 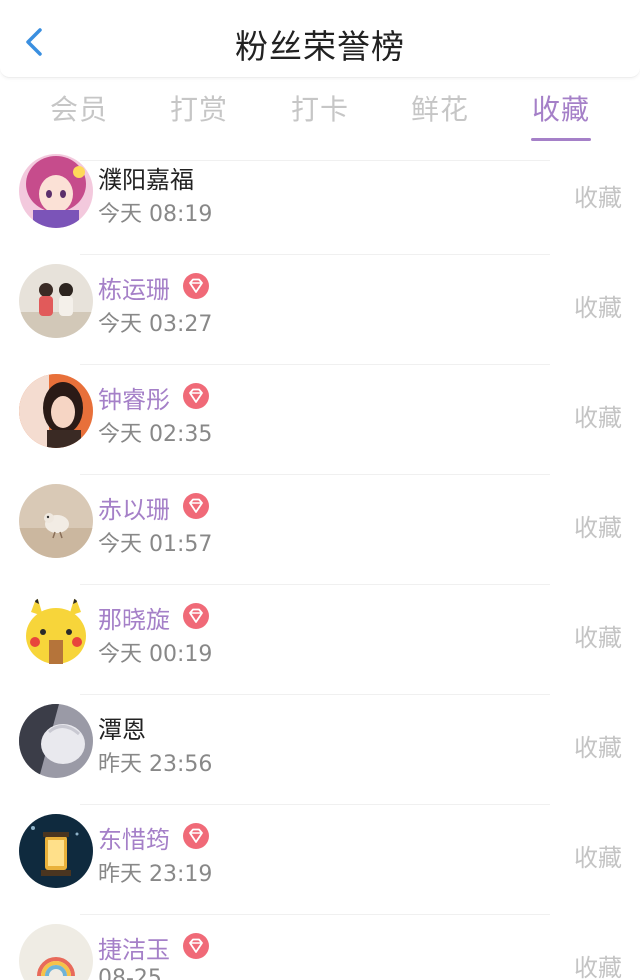 What do you see at coordinates (320, 46) in the screenshot?
I see `page-title: 粉丝荣誉榜` at bounding box center [320, 46].